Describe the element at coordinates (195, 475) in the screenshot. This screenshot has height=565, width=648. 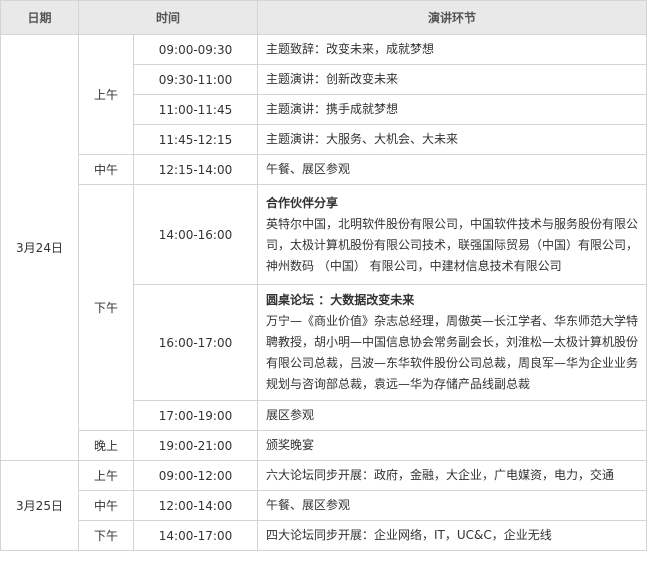
I see `time-cell: 09:00-12:00` at that location.